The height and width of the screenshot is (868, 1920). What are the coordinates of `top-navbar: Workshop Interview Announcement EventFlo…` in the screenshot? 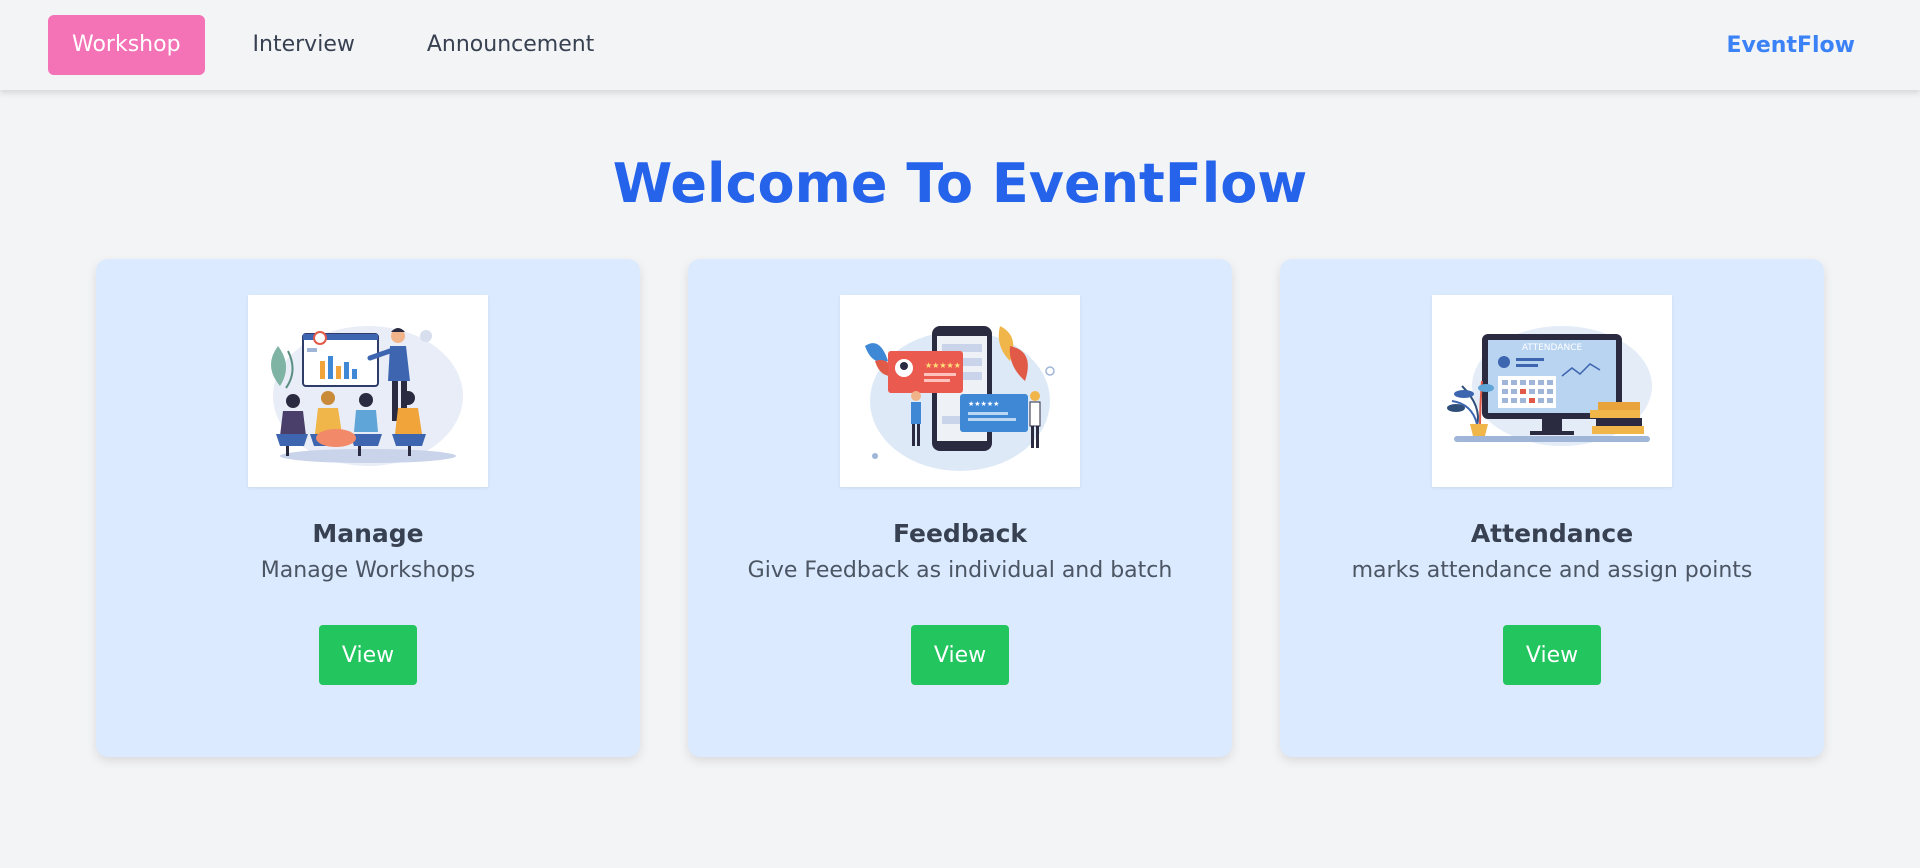 It's located at (960, 45).